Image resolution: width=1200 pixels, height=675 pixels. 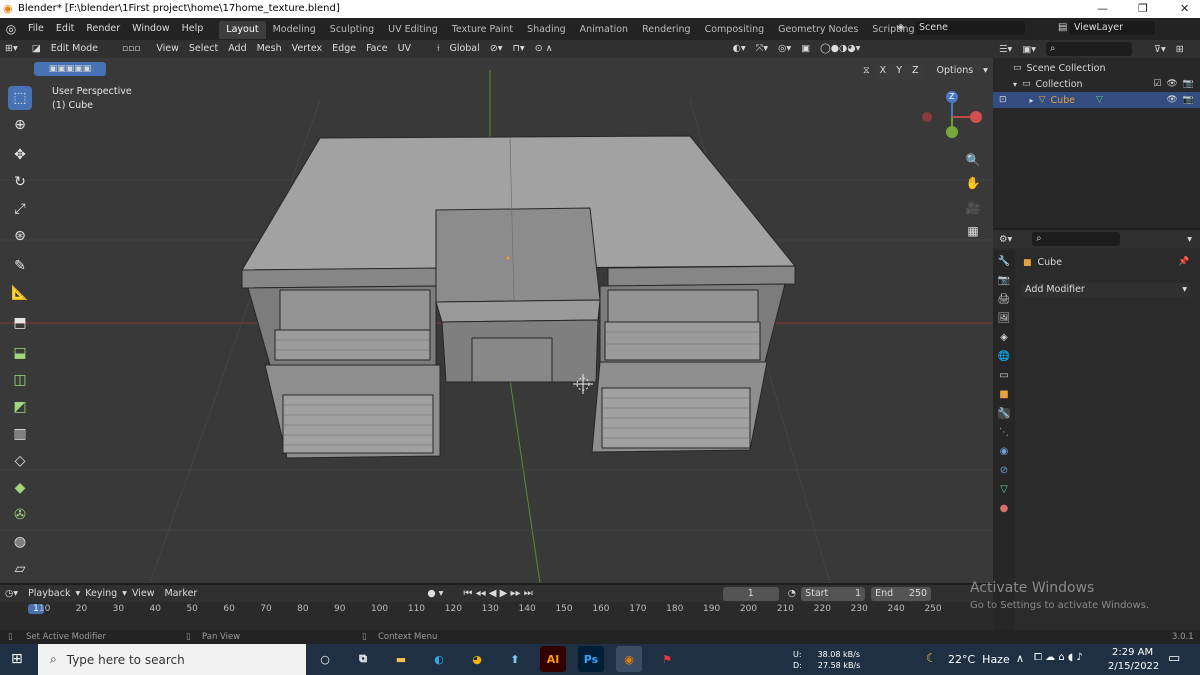 I want to click on world-tab-icon: 🌐, so click(x=1004, y=356).